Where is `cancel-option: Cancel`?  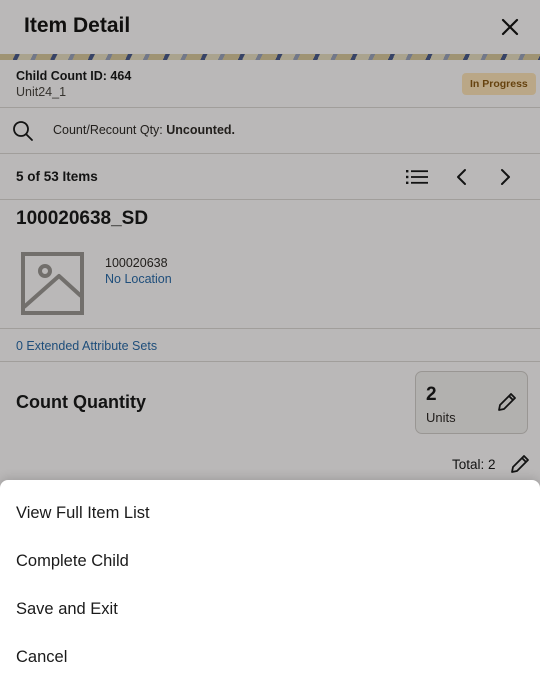
cancel-option: Cancel is located at coordinates (41, 657).